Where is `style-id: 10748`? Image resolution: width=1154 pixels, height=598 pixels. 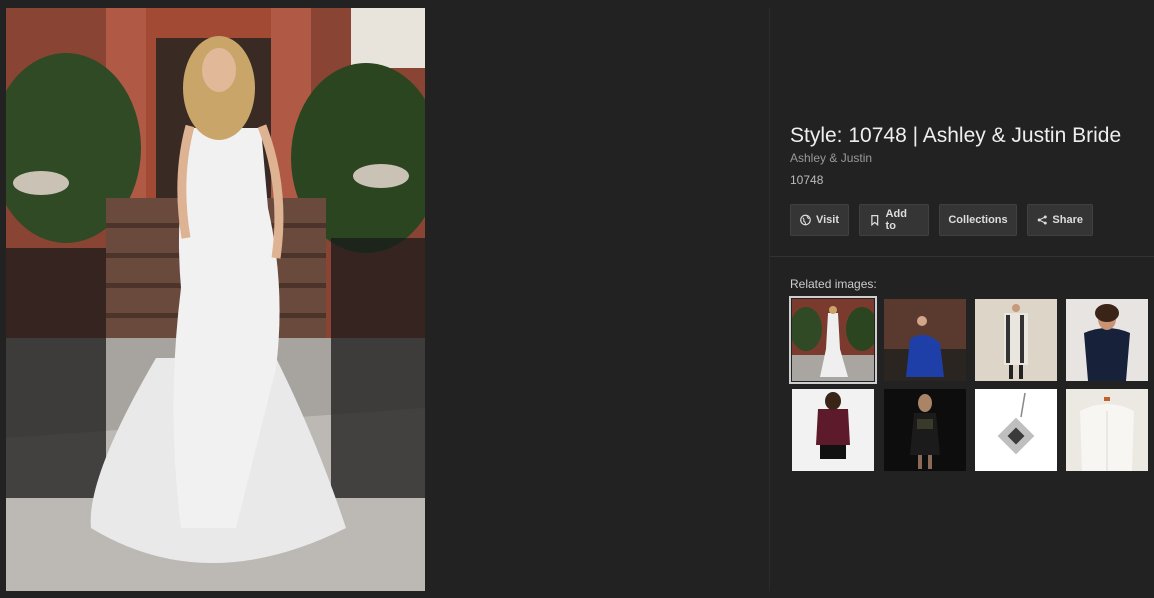 style-id: 10748 is located at coordinates (807, 180).